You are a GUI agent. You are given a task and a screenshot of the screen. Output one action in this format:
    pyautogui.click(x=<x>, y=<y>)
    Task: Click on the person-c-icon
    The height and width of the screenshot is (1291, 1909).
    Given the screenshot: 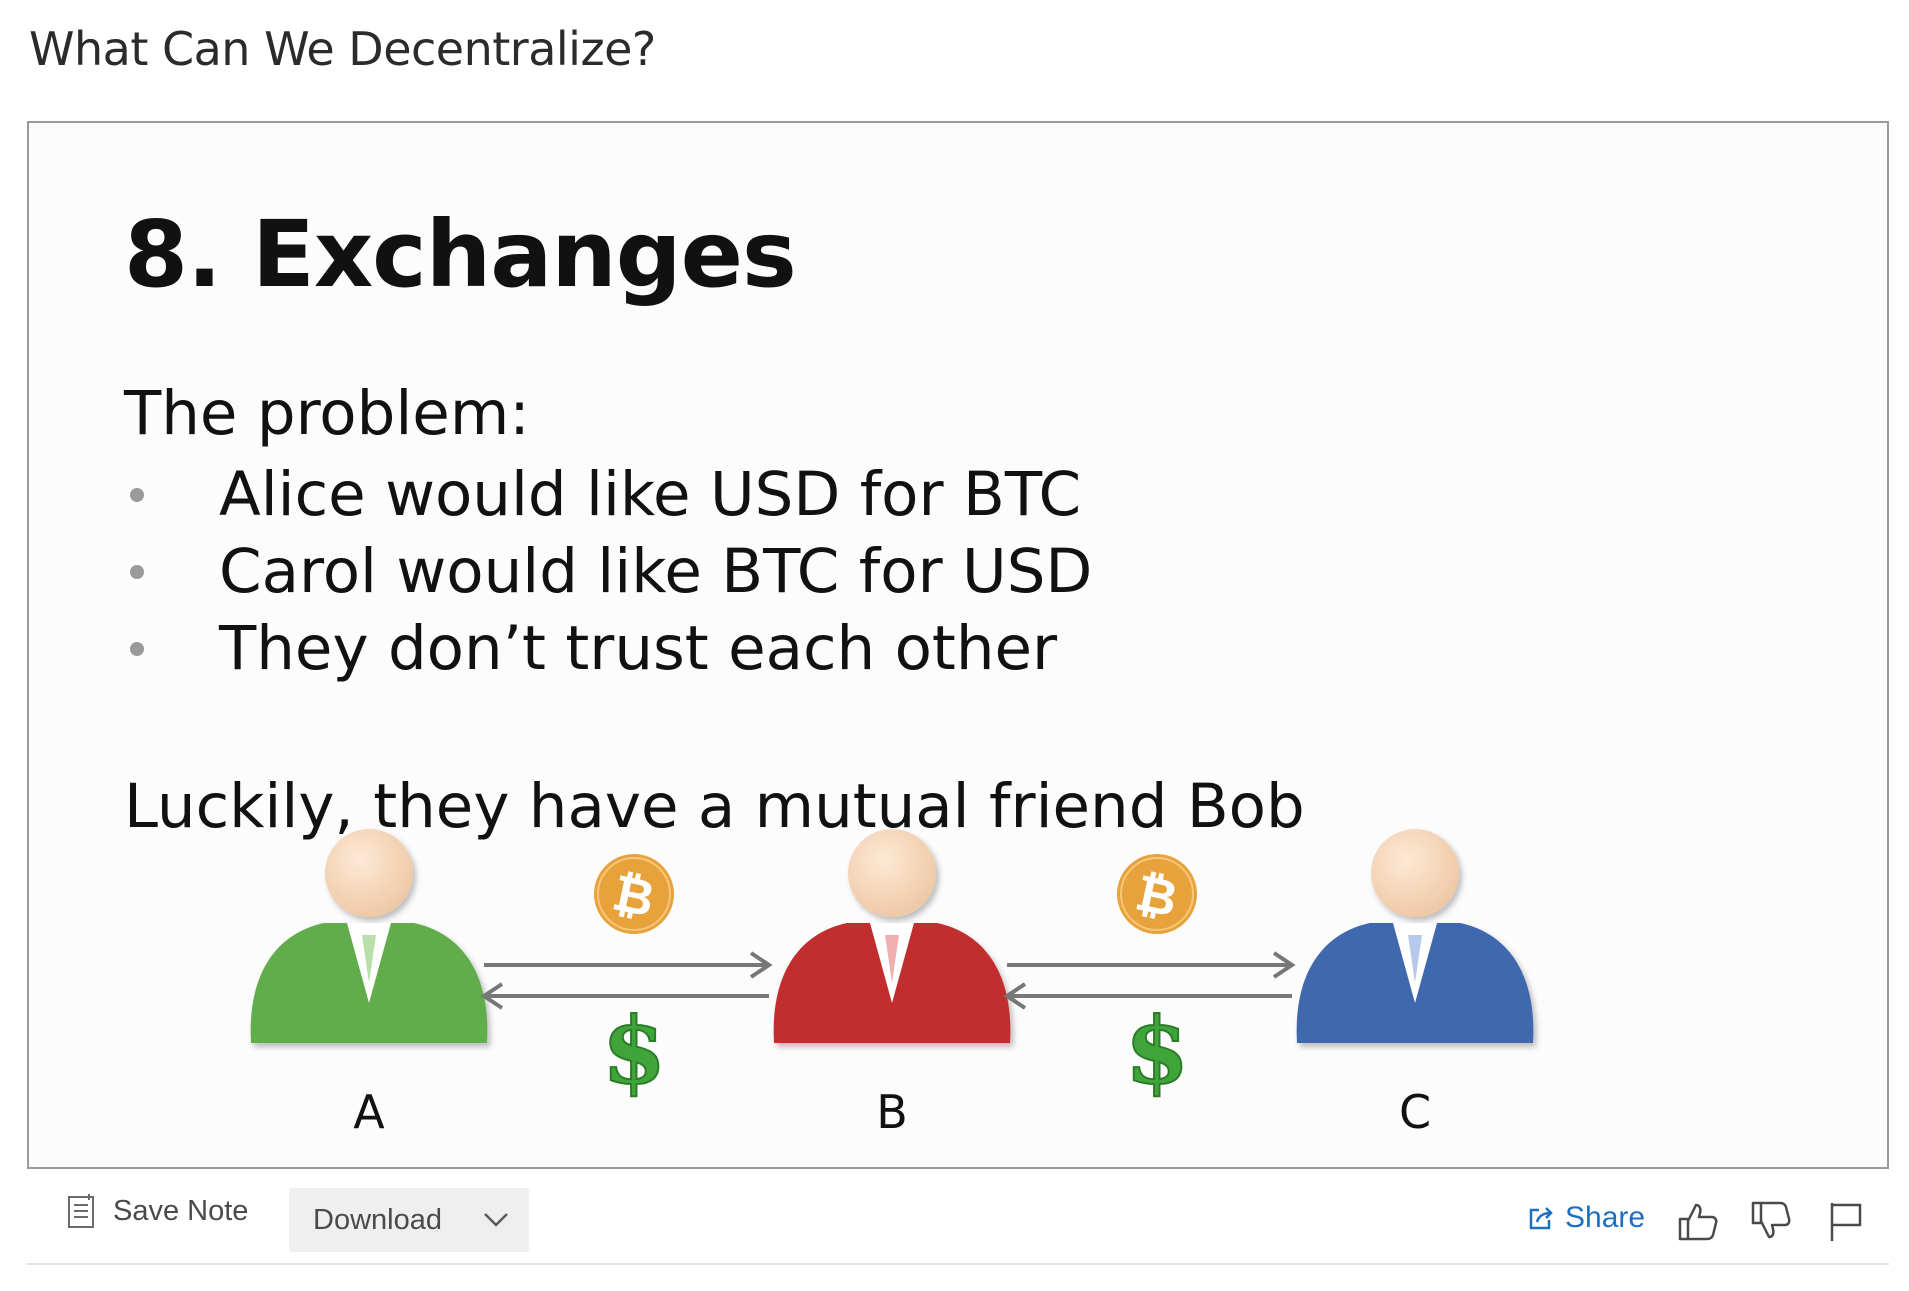 What is the action you would take?
    pyautogui.click(x=1415, y=936)
    